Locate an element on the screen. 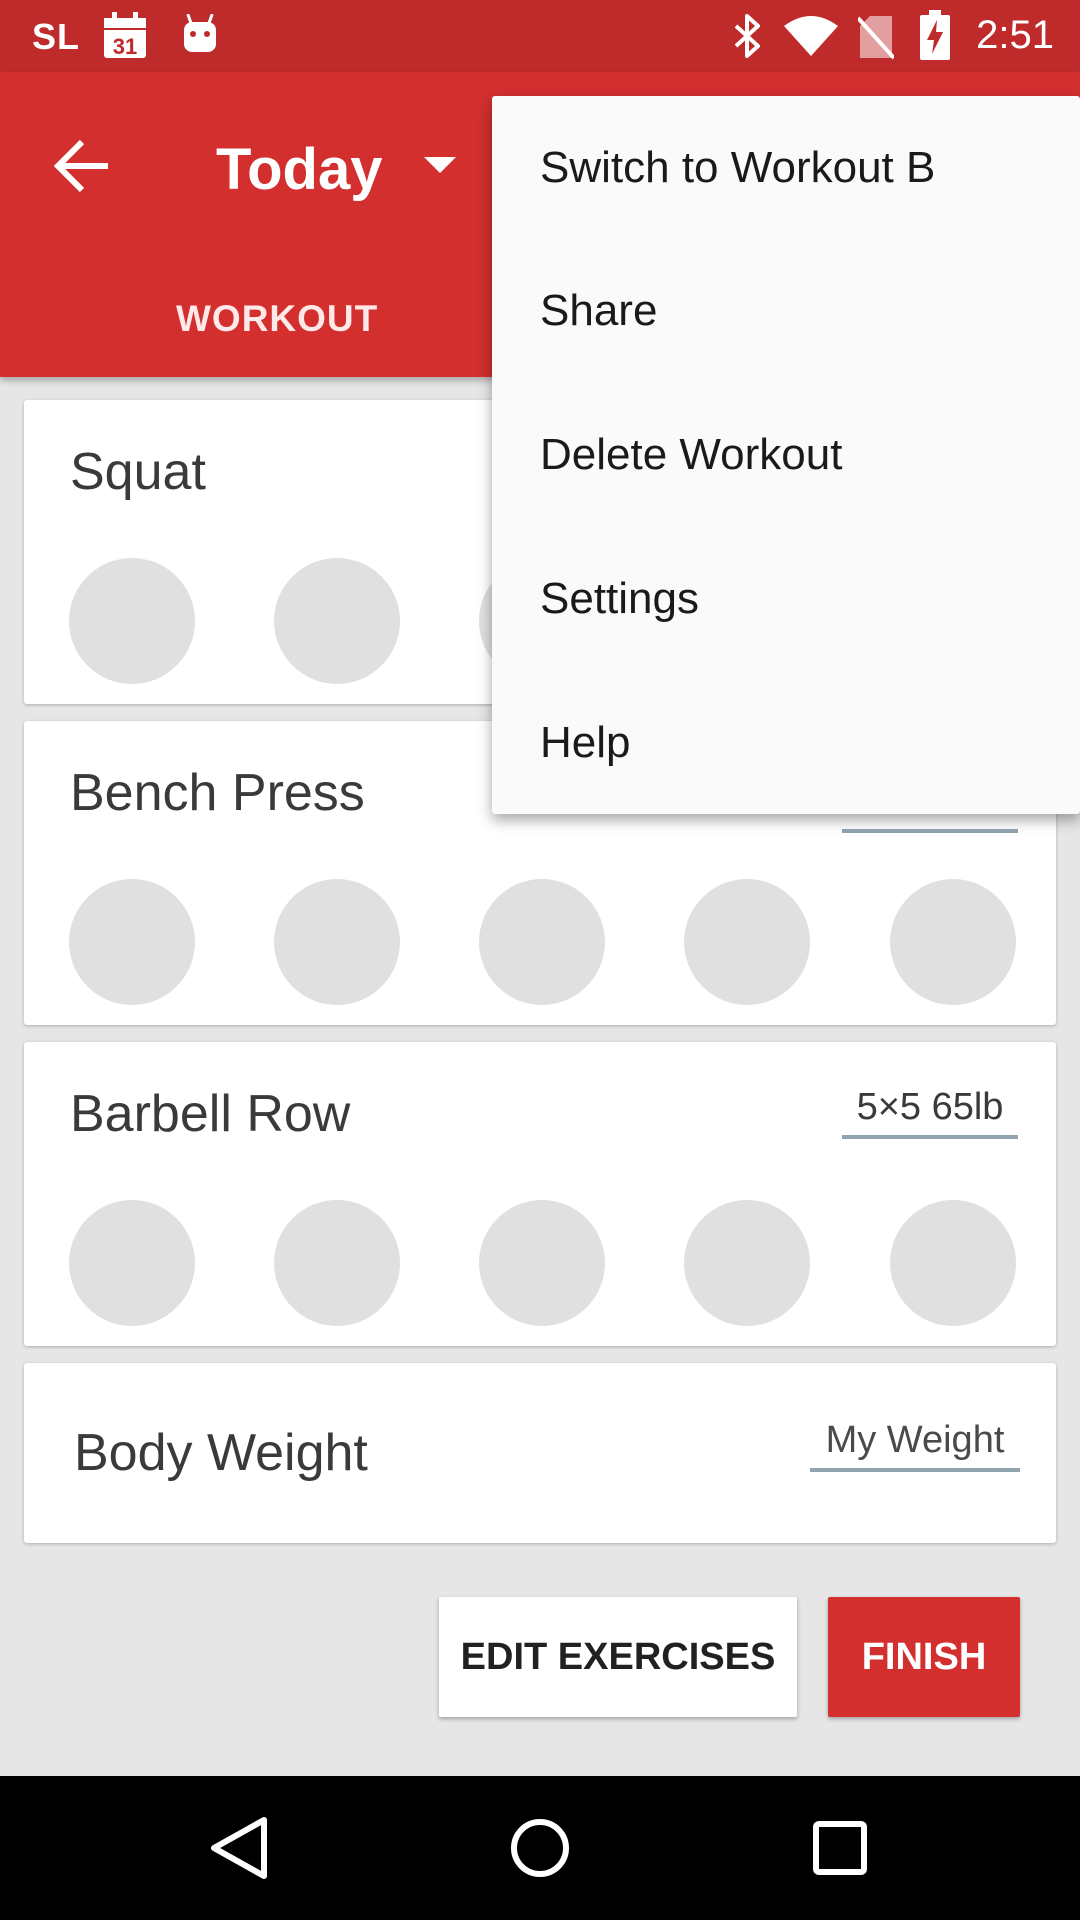 The height and width of the screenshot is (1920, 1080). navigation-bar is located at coordinates (540, 1848).